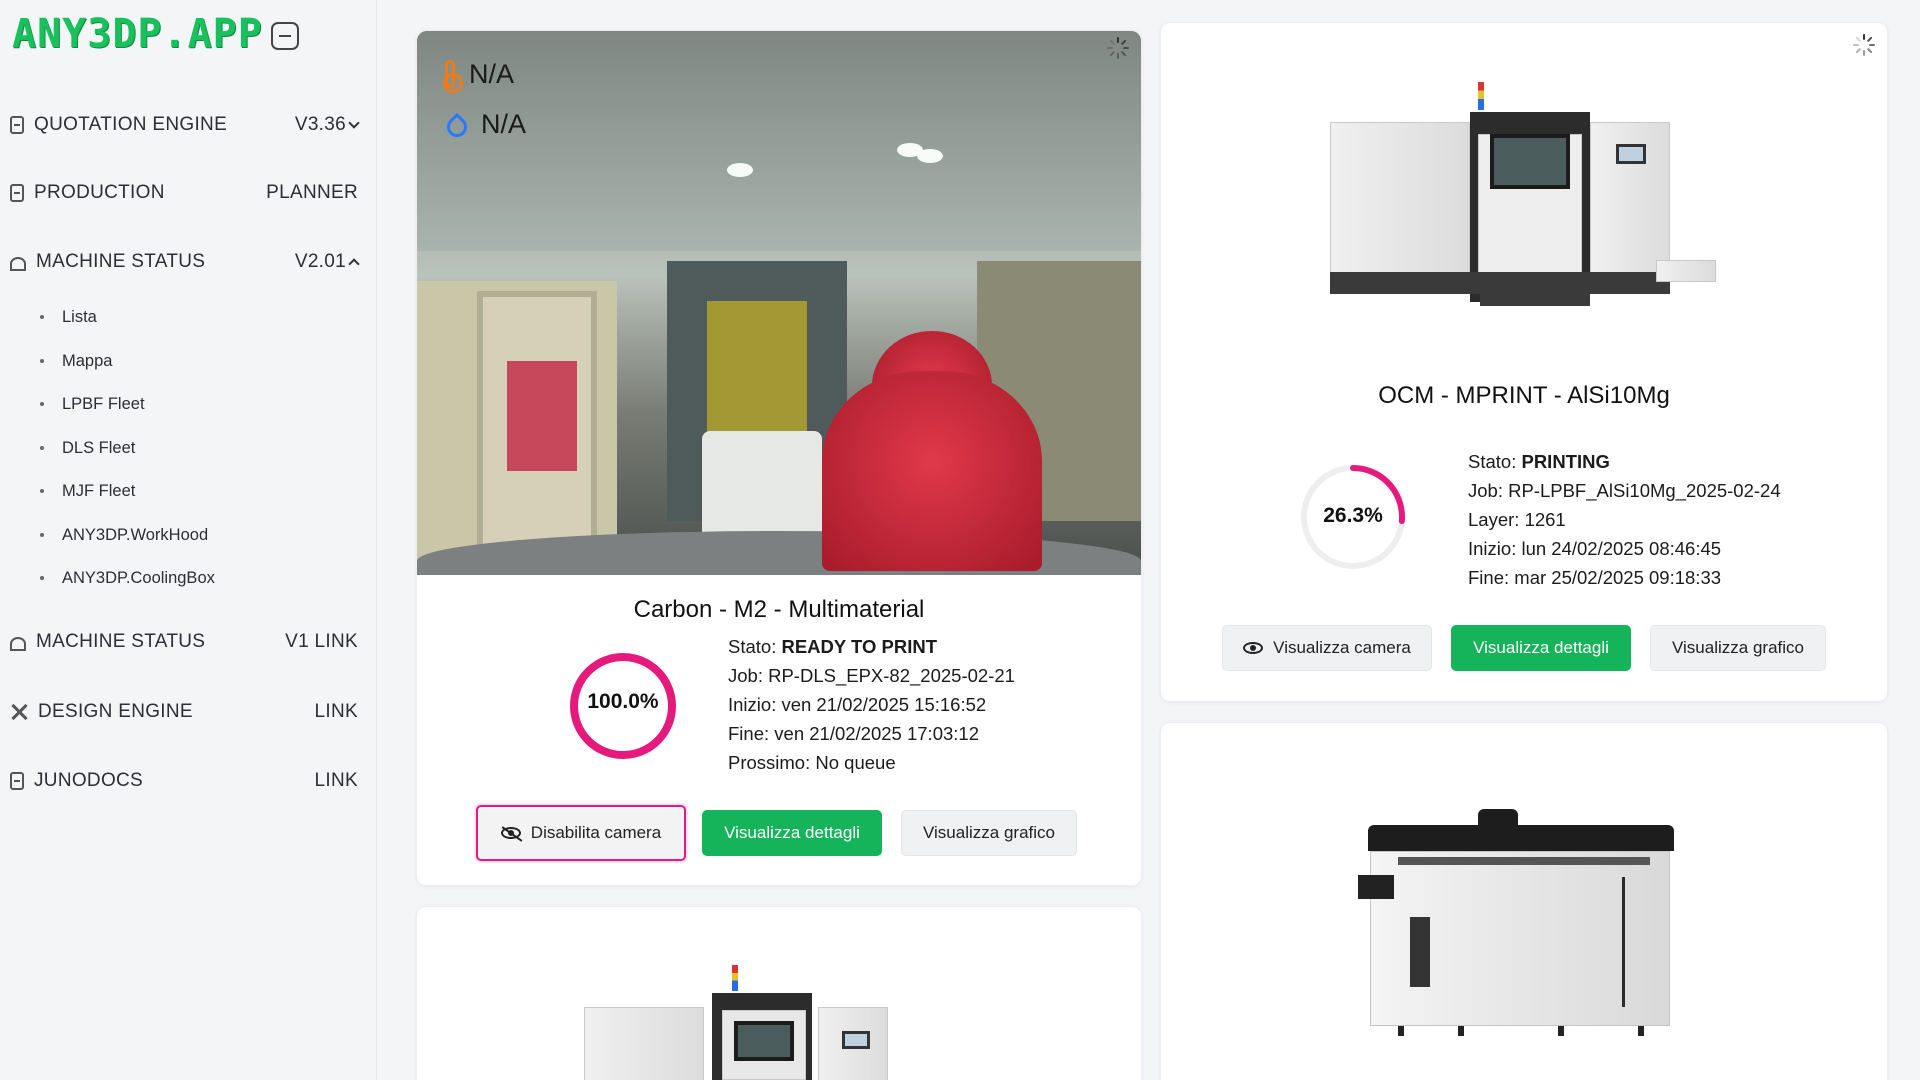 The image size is (1920, 1080). I want to click on stato-row: Stato: READY TO PRINT, so click(871, 646).